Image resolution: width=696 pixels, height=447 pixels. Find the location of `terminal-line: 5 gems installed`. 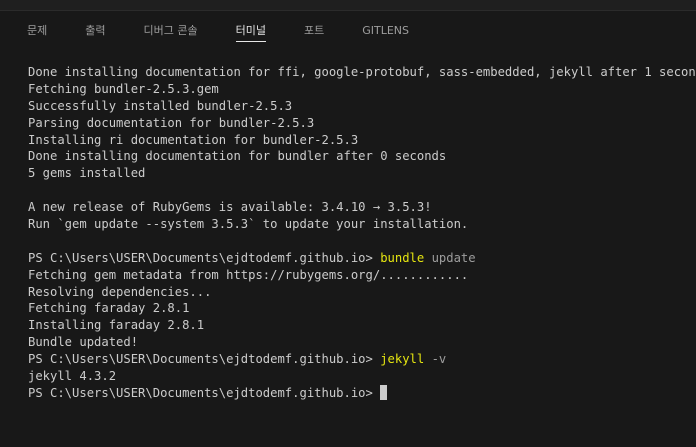

terminal-line: 5 gems installed is located at coordinates (87, 173).